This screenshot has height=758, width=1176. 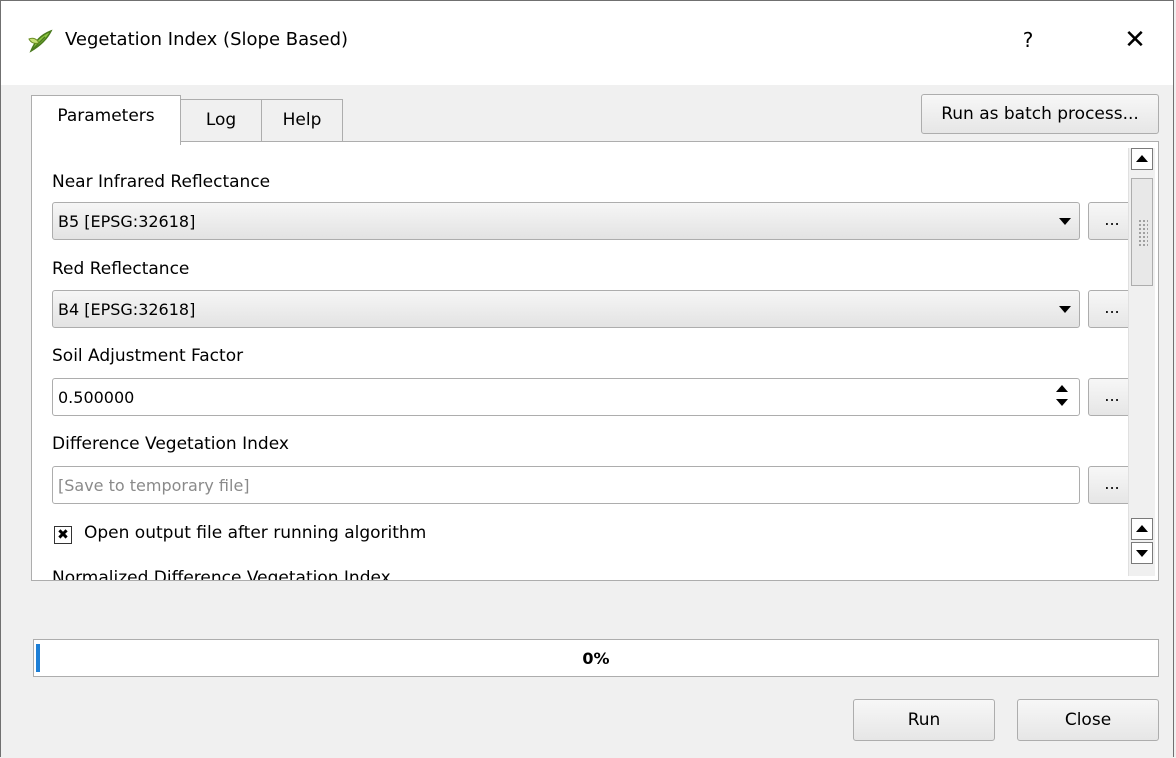 What do you see at coordinates (1135, 40) in the screenshot?
I see `close-icon: ✕` at bounding box center [1135, 40].